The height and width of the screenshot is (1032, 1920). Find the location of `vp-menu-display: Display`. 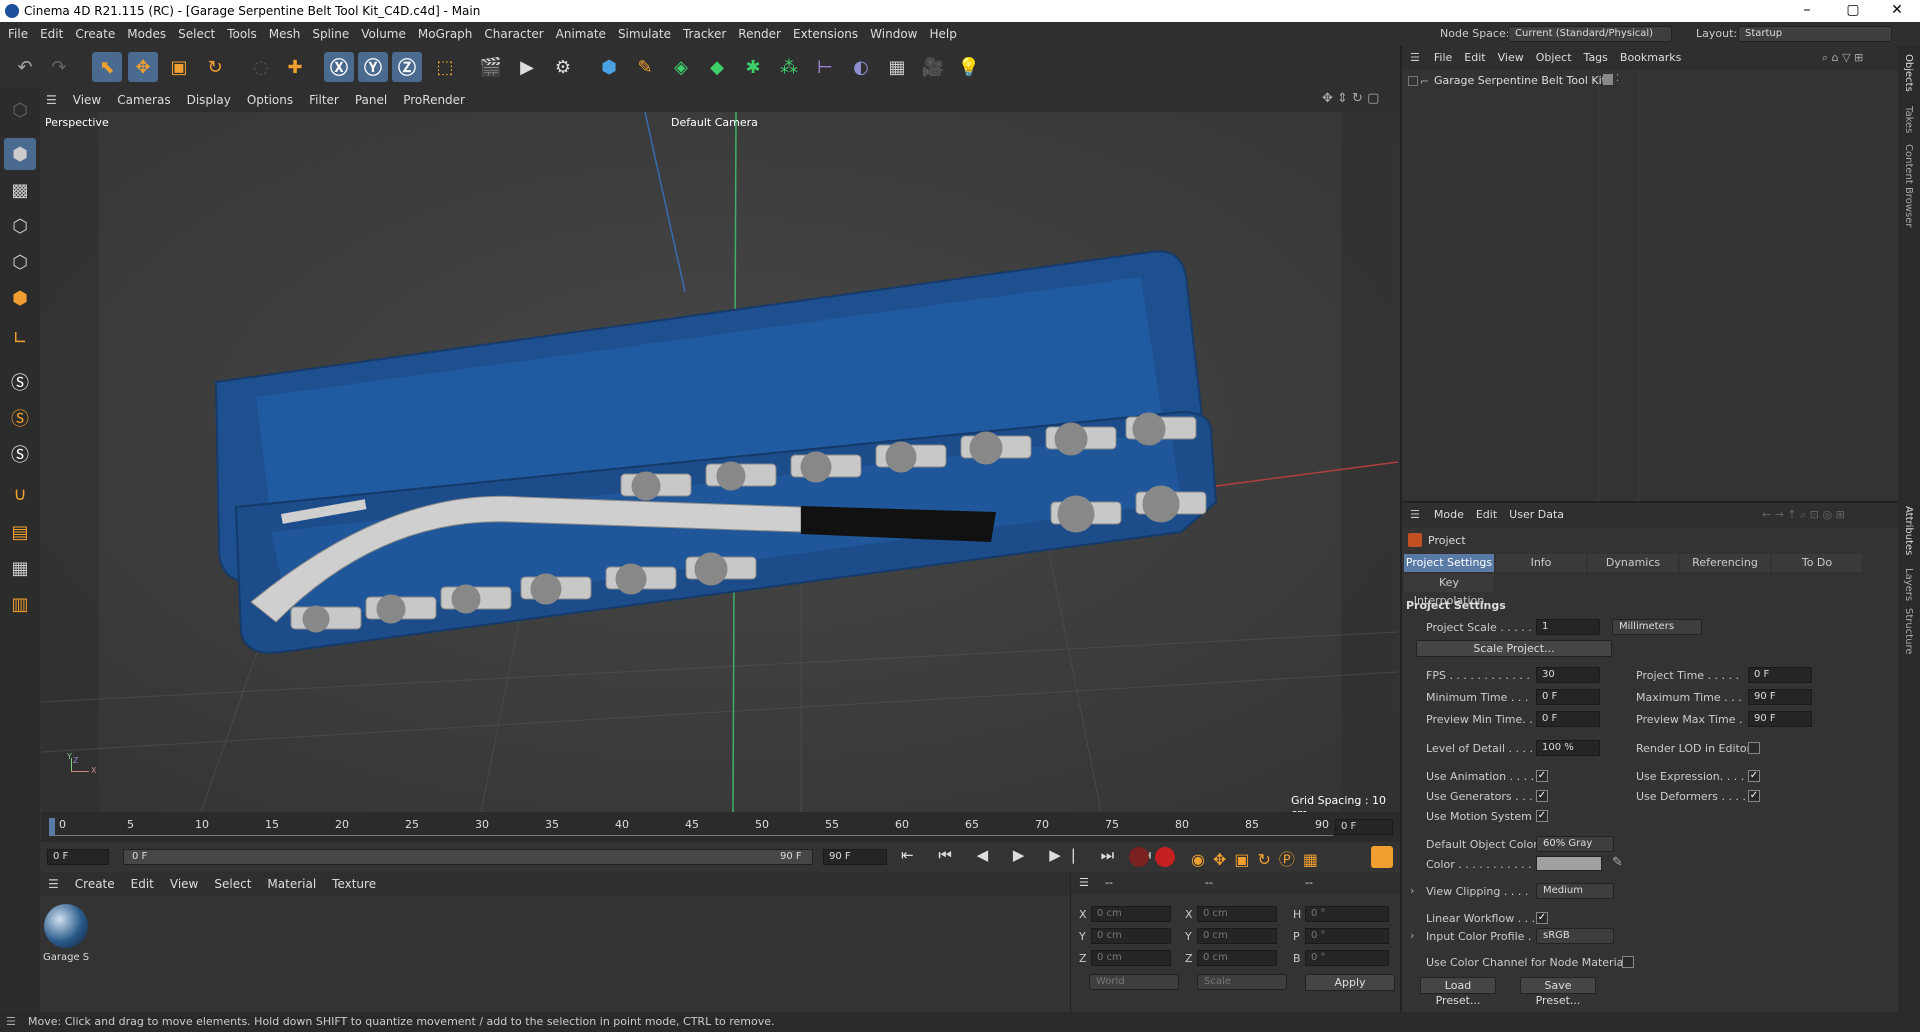

vp-menu-display: Display is located at coordinates (209, 100).